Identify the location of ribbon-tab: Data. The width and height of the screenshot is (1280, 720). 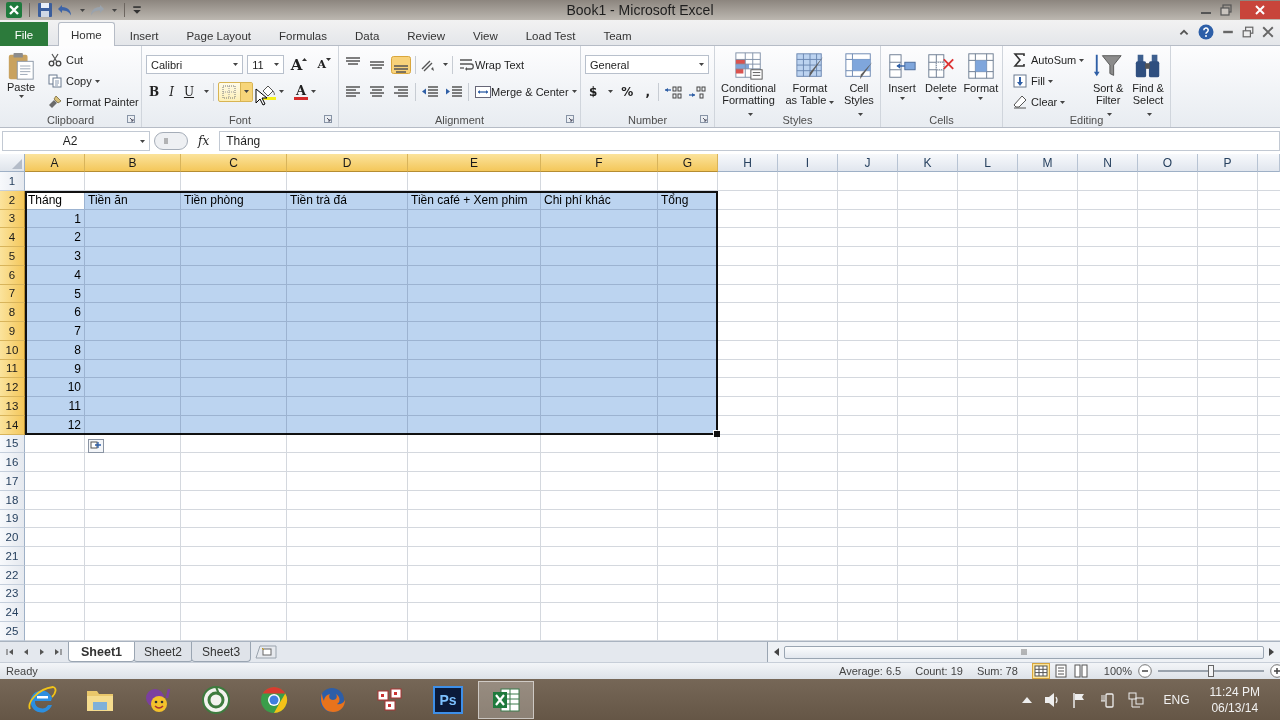
(367, 35).